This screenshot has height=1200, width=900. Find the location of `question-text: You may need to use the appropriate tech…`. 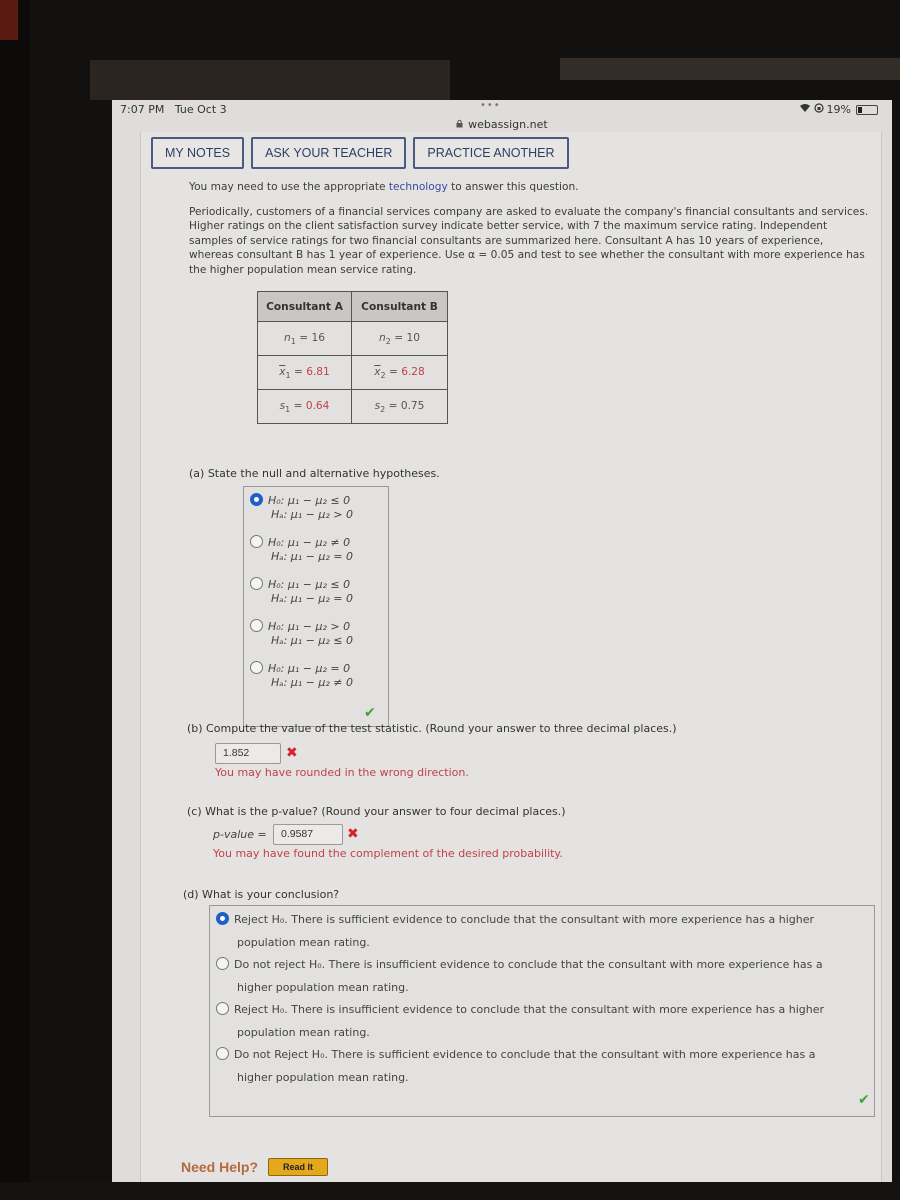

question-text: You may need to use the appropriate tech… is located at coordinates (529, 229).